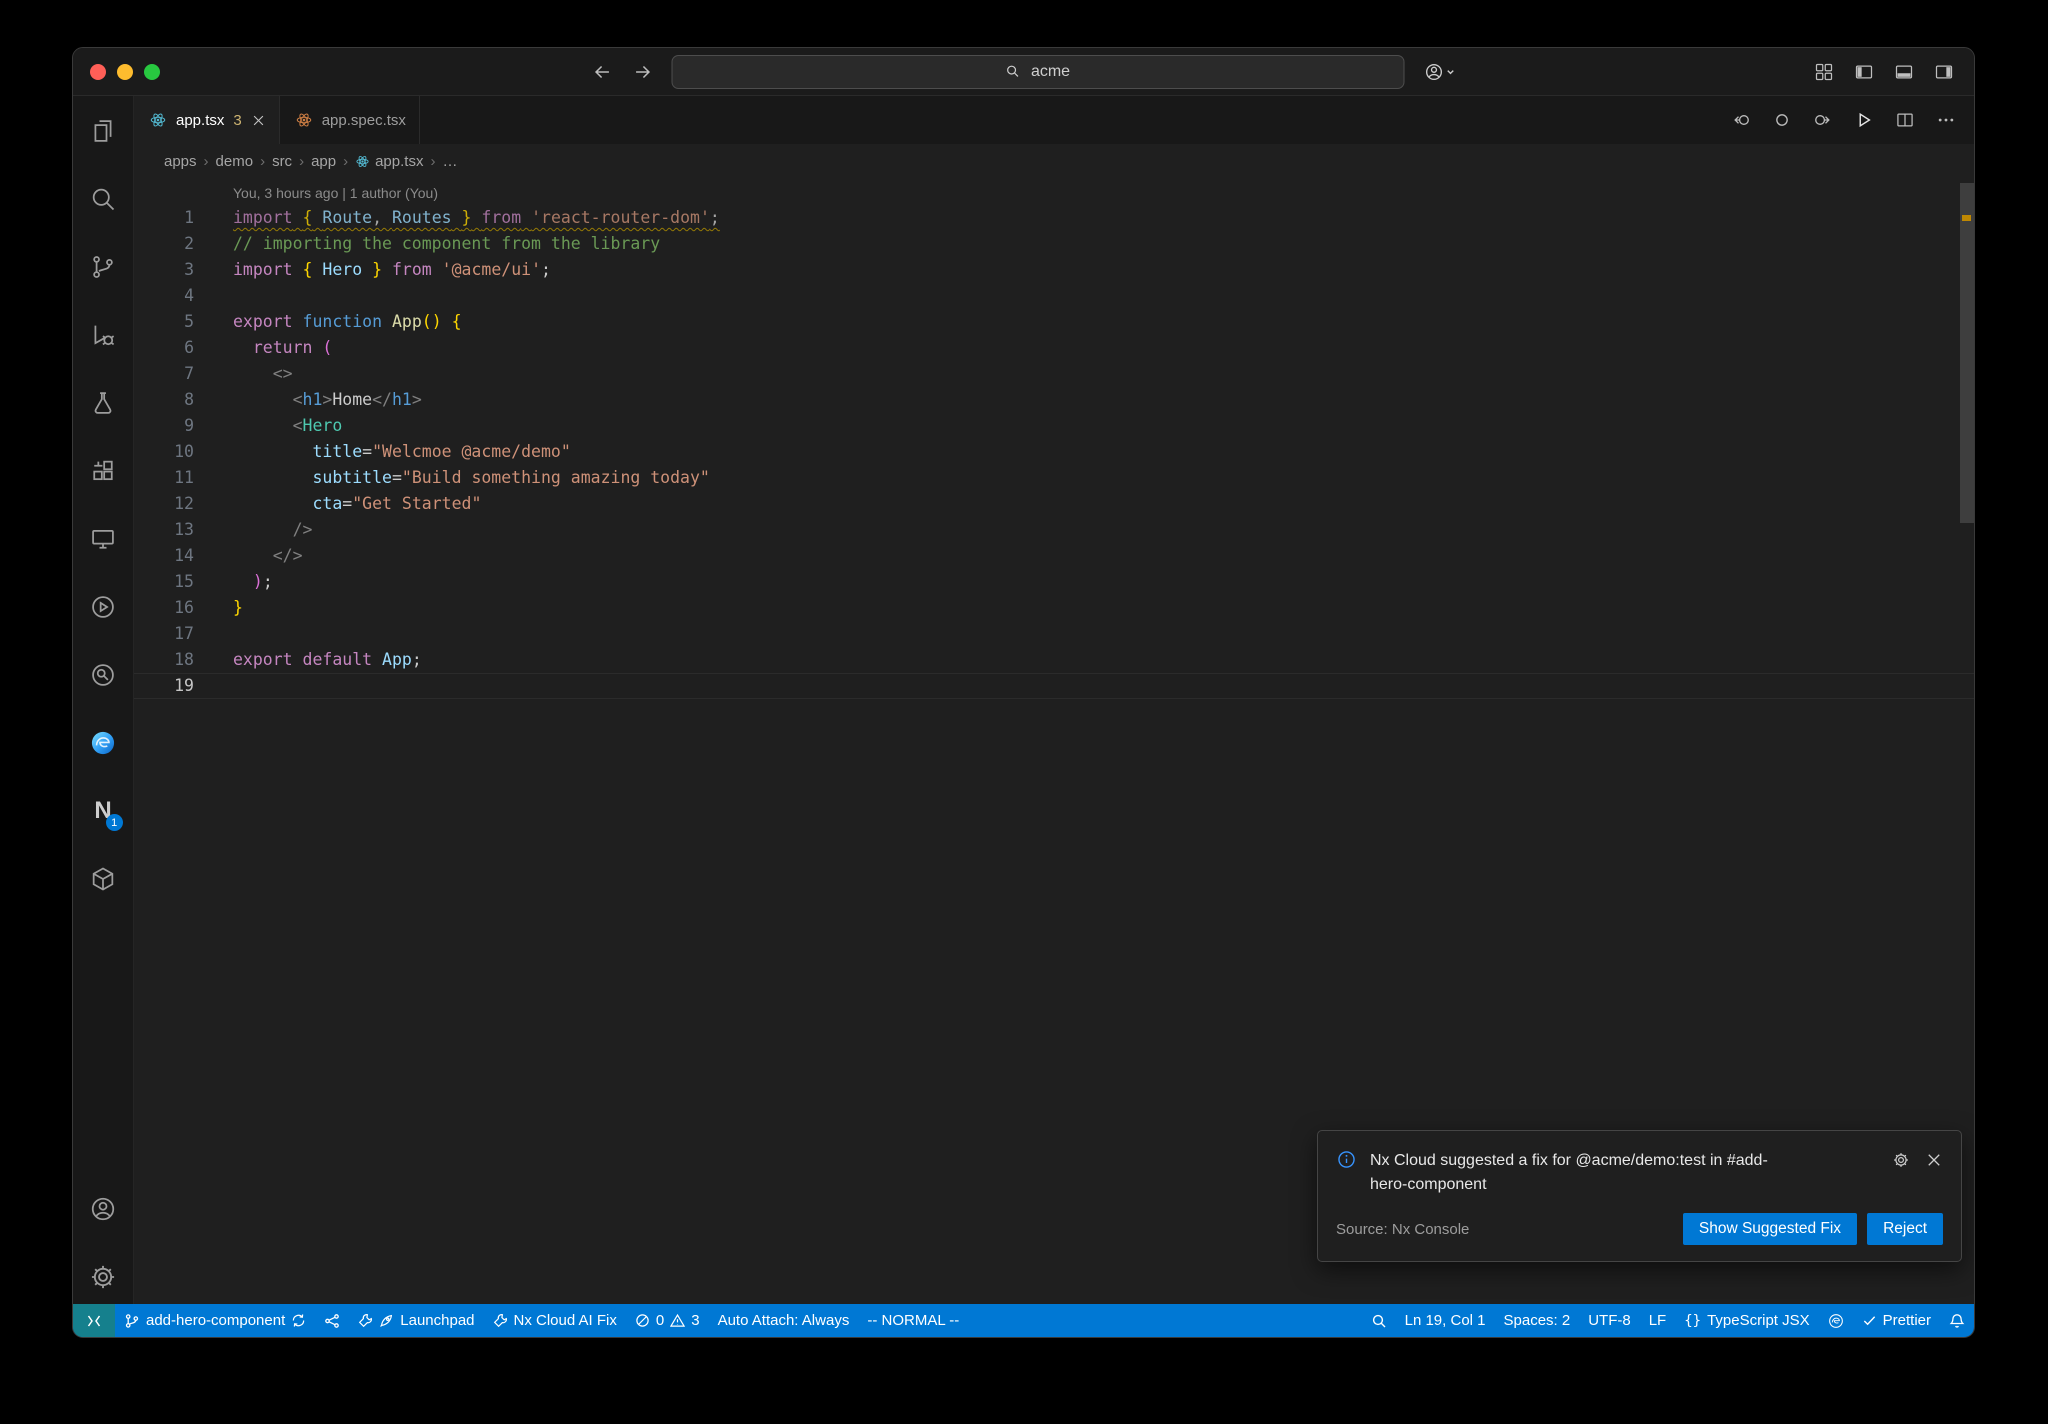  What do you see at coordinates (1869, 1320) in the screenshot?
I see `check-icon` at bounding box center [1869, 1320].